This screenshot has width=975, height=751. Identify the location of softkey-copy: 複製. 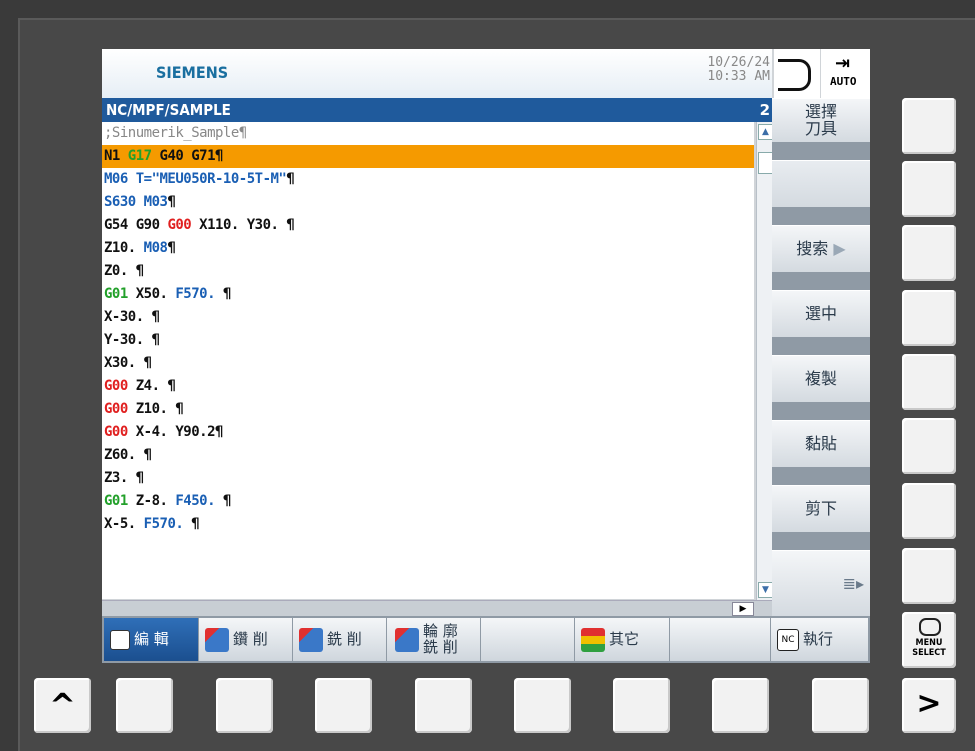
(821, 379).